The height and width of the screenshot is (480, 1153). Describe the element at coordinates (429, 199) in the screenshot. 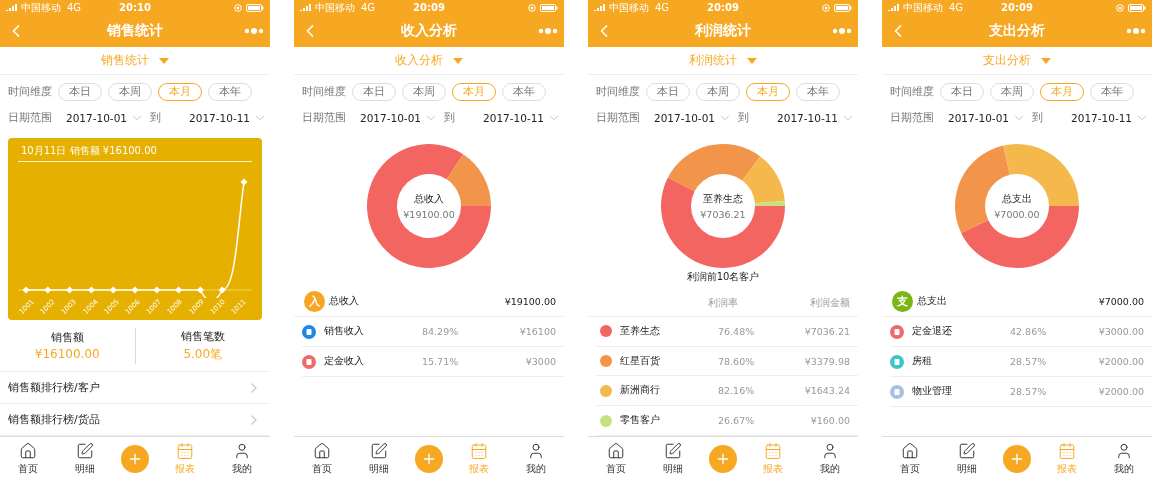

I see `donut-center-label: 总收入` at that location.